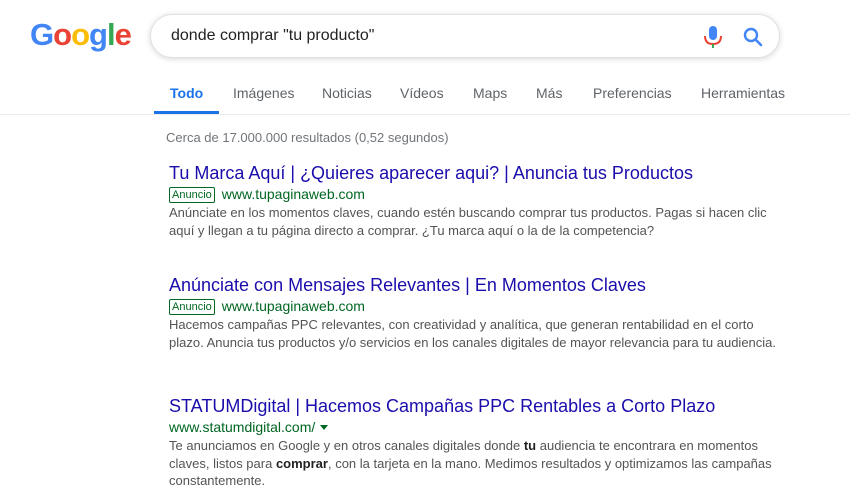 The height and width of the screenshot is (501, 850). Describe the element at coordinates (465, 36) in the screenshot. I see `search-box: donde comprar "tu producto"` at that location.